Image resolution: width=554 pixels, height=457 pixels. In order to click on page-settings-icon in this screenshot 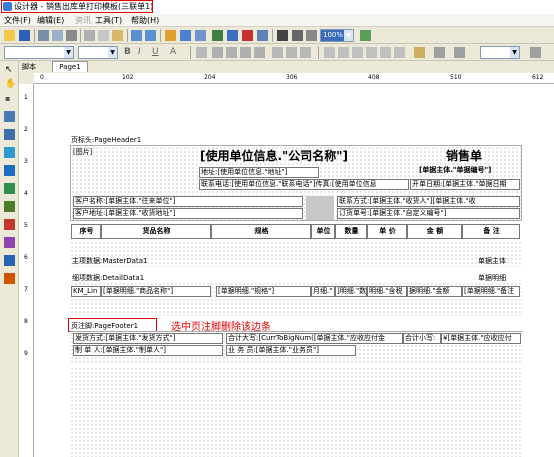, I will do `click(262, 35)`.